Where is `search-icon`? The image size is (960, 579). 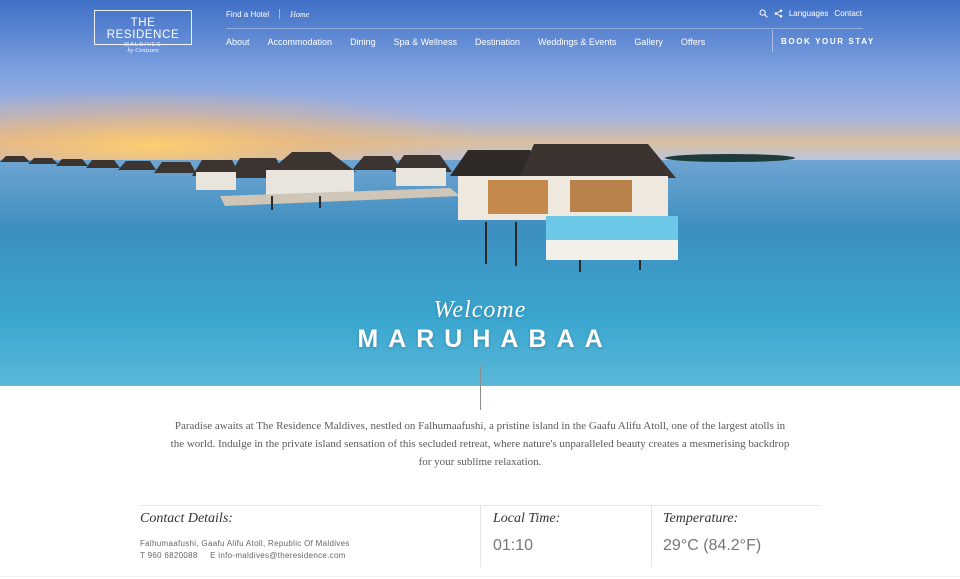 search-icon is located at coordinates (763, 13).